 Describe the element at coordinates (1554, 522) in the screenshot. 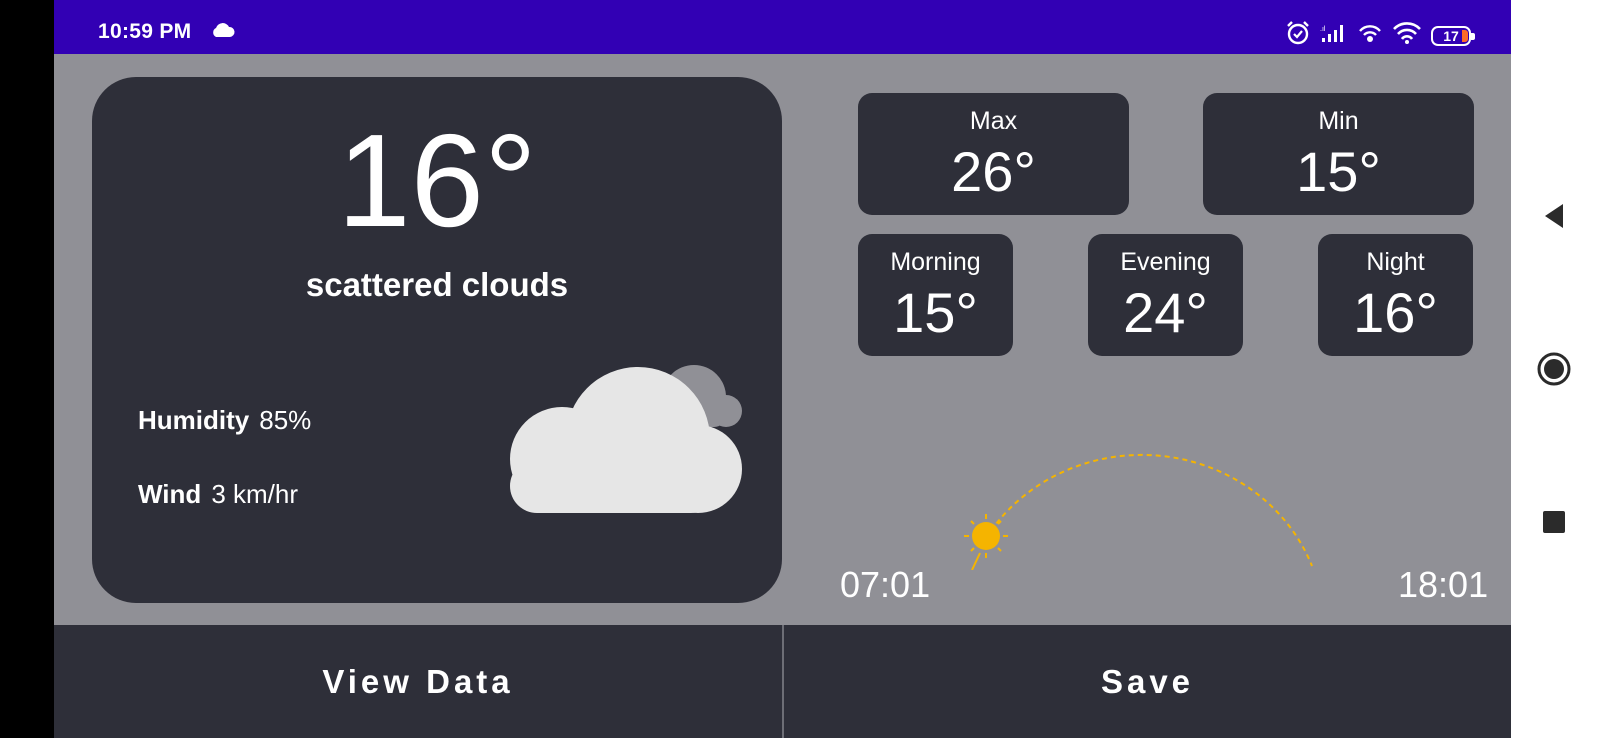

I see `recents-icon` at that location.